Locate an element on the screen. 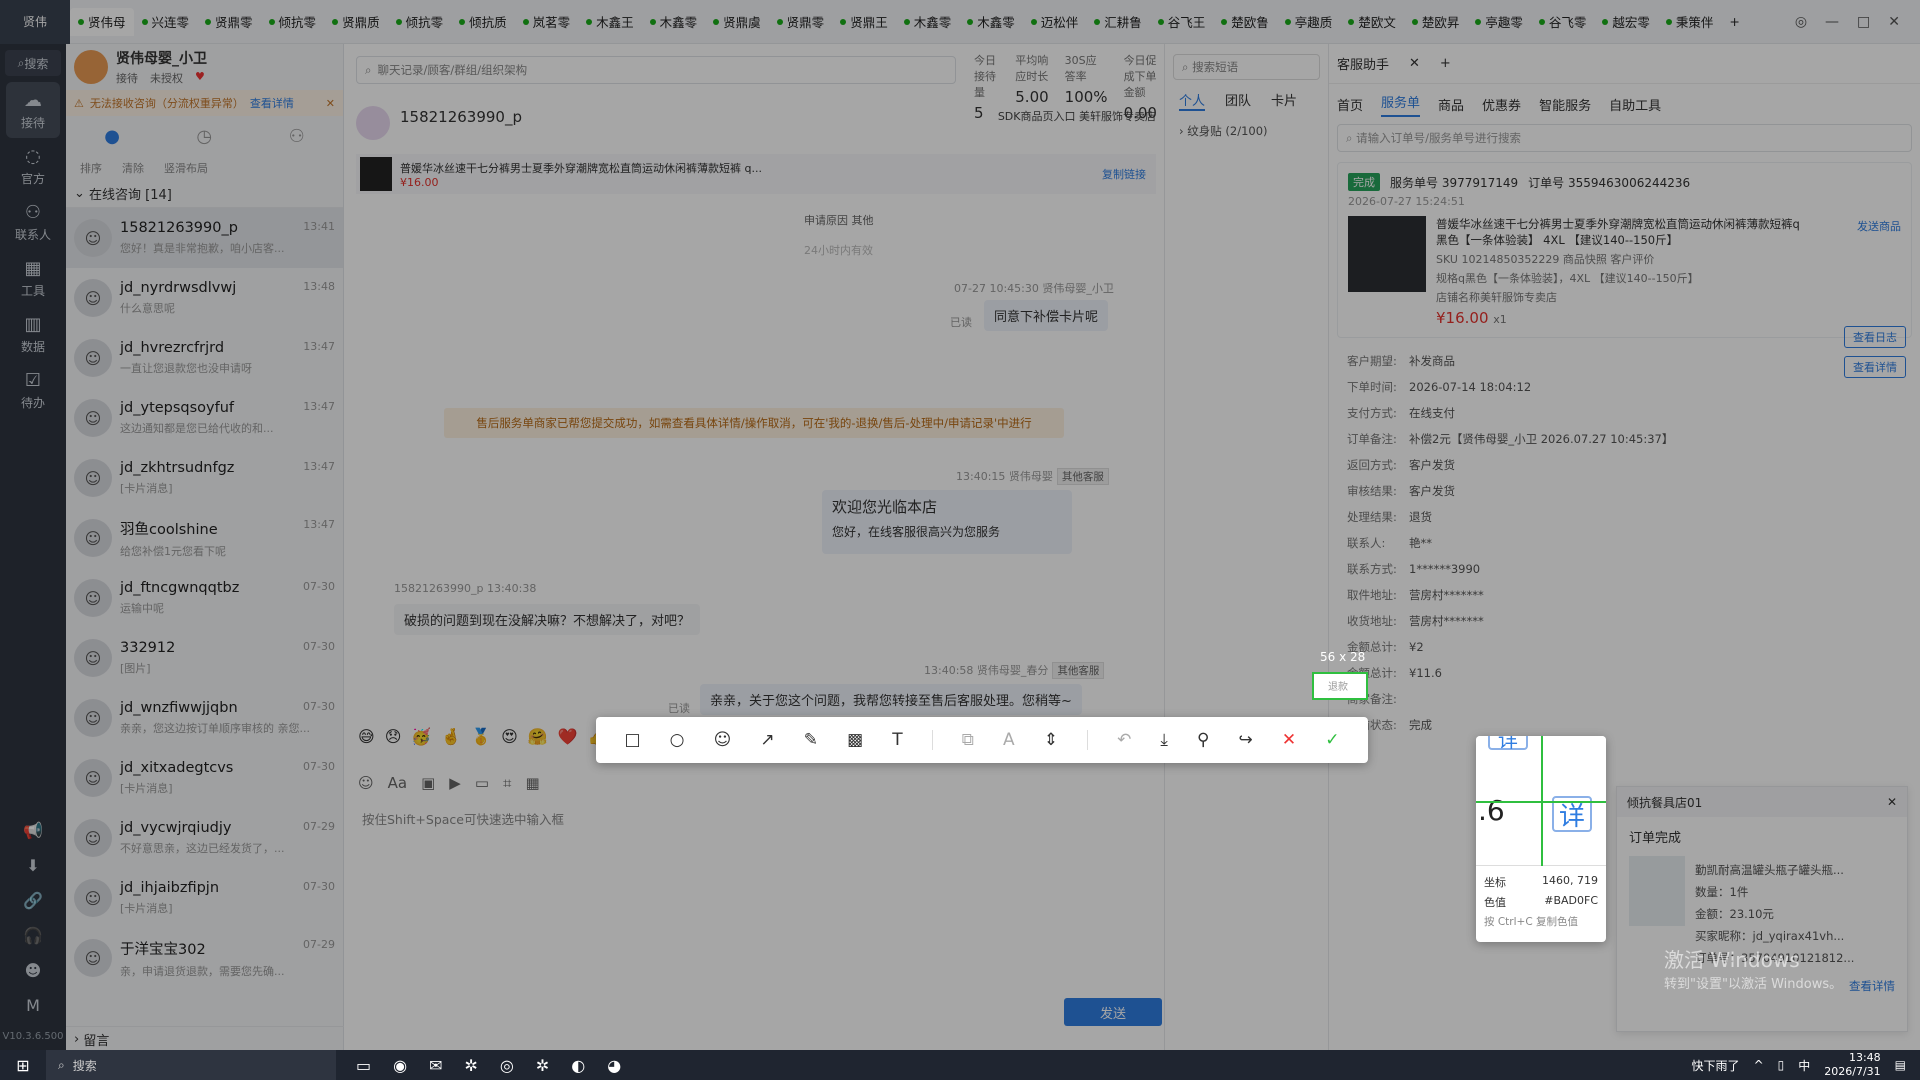  taskbar-search-label: 搜索 is located at coordinates (84, 1065).